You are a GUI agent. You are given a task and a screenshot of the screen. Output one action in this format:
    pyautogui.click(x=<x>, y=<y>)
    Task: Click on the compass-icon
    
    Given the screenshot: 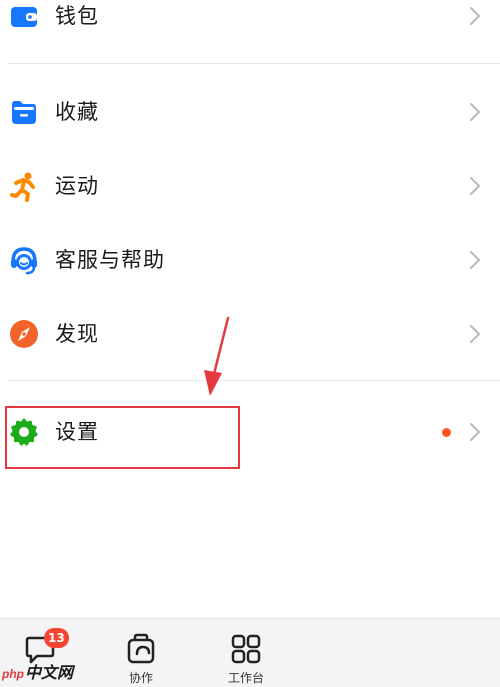 What is the action you would take?
    pyautogui.click(x=24, y=334)
    